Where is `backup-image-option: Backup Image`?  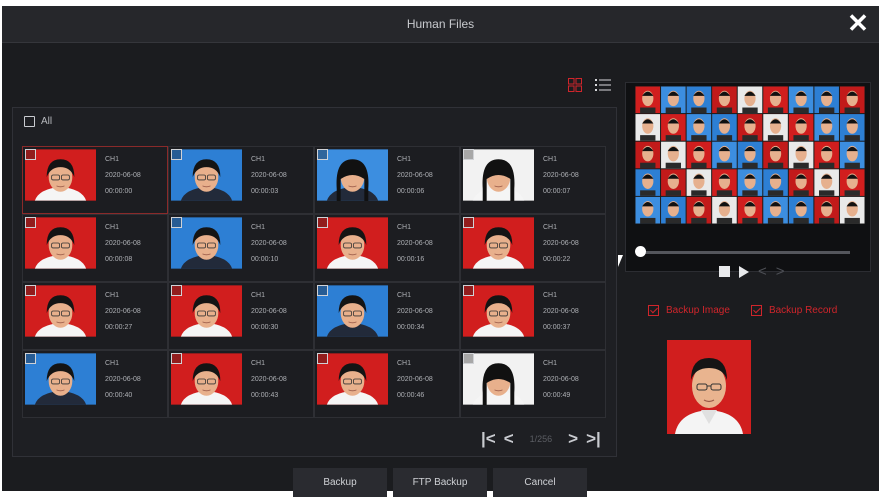
backup-image-option: Backup Image is located at coordinates (689, 310).